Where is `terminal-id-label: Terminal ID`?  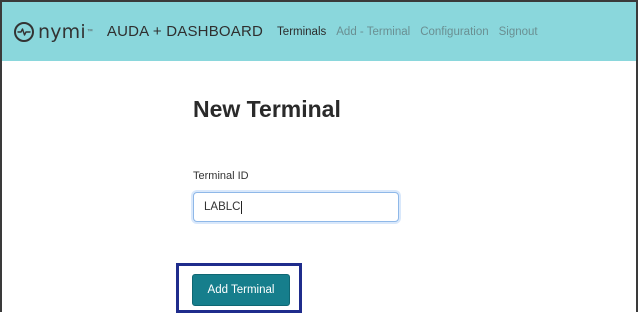
terminal-id-label: Terminal ID is located at coordinates (221, 176).